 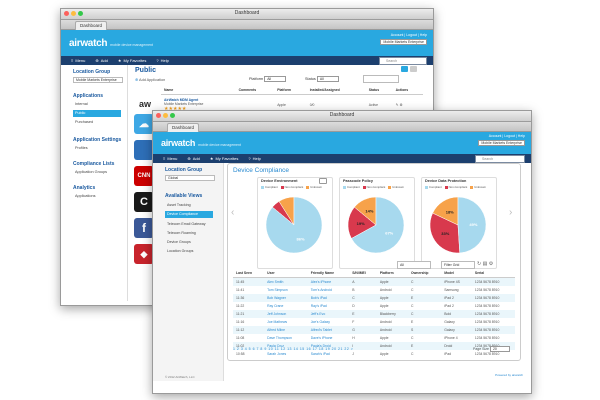 What do you see at coordinates (458, 265) in the screenshot?
I see `grid-filter-select: Filter Grid` at bounding box center [458, 265].